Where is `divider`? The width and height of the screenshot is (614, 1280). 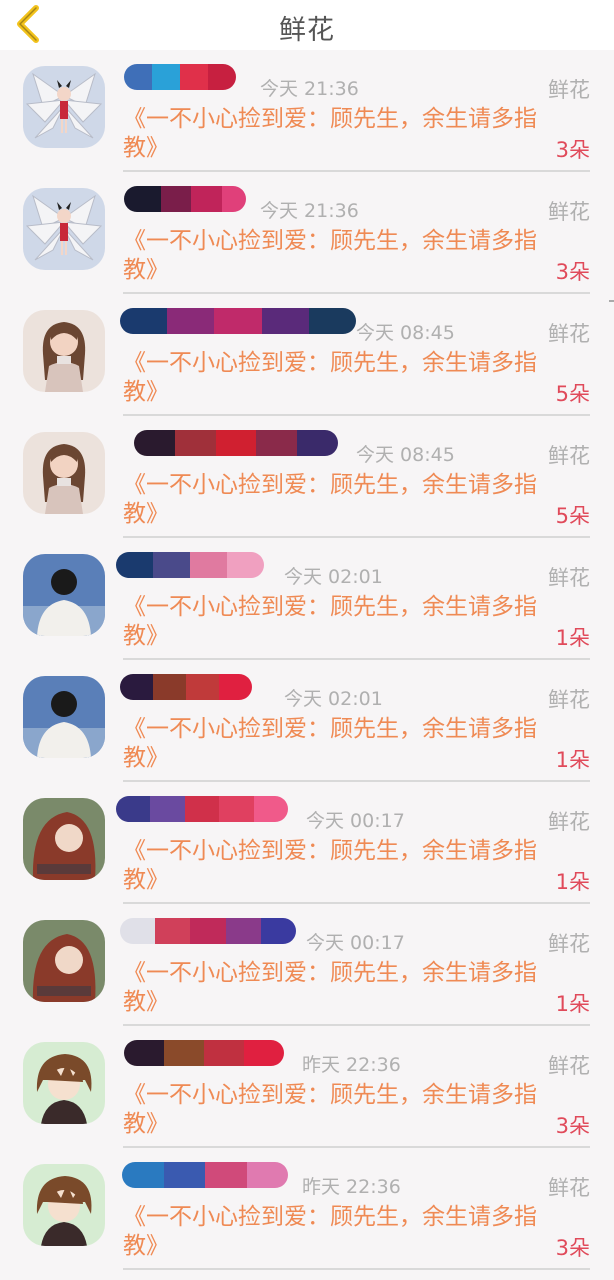
divider is located at coordinates (356, 1269).